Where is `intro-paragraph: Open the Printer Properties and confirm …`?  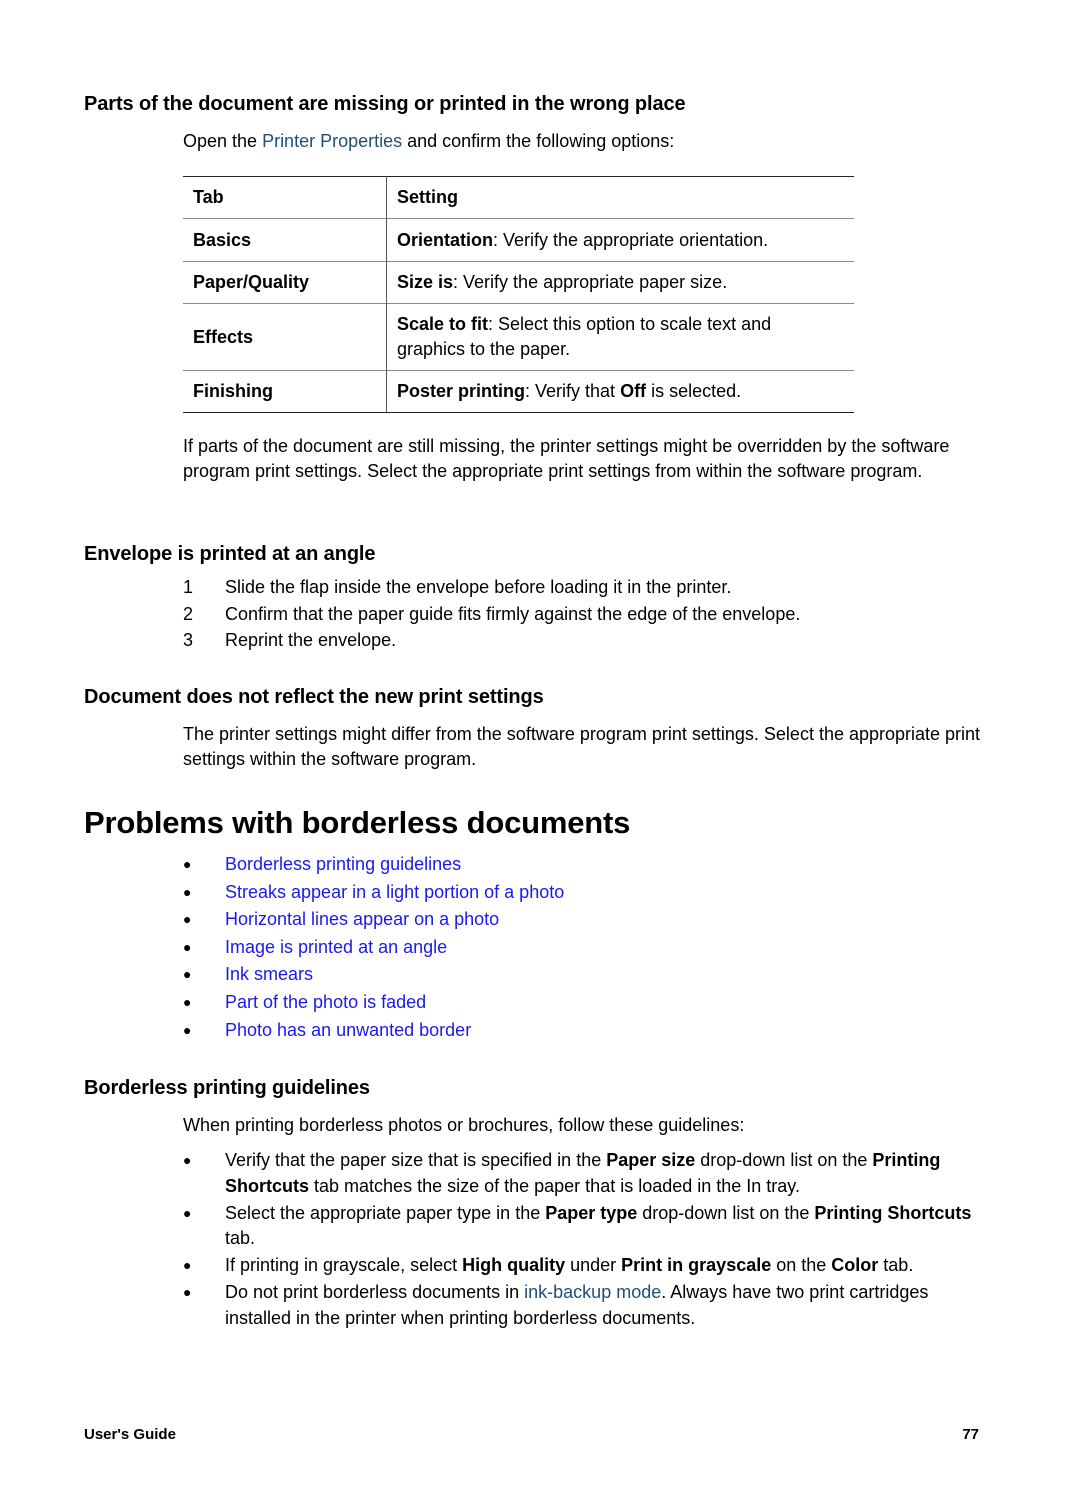
intro-paragraph: Open the Printer Properties and confirm … is located at coordinates (588, 141).